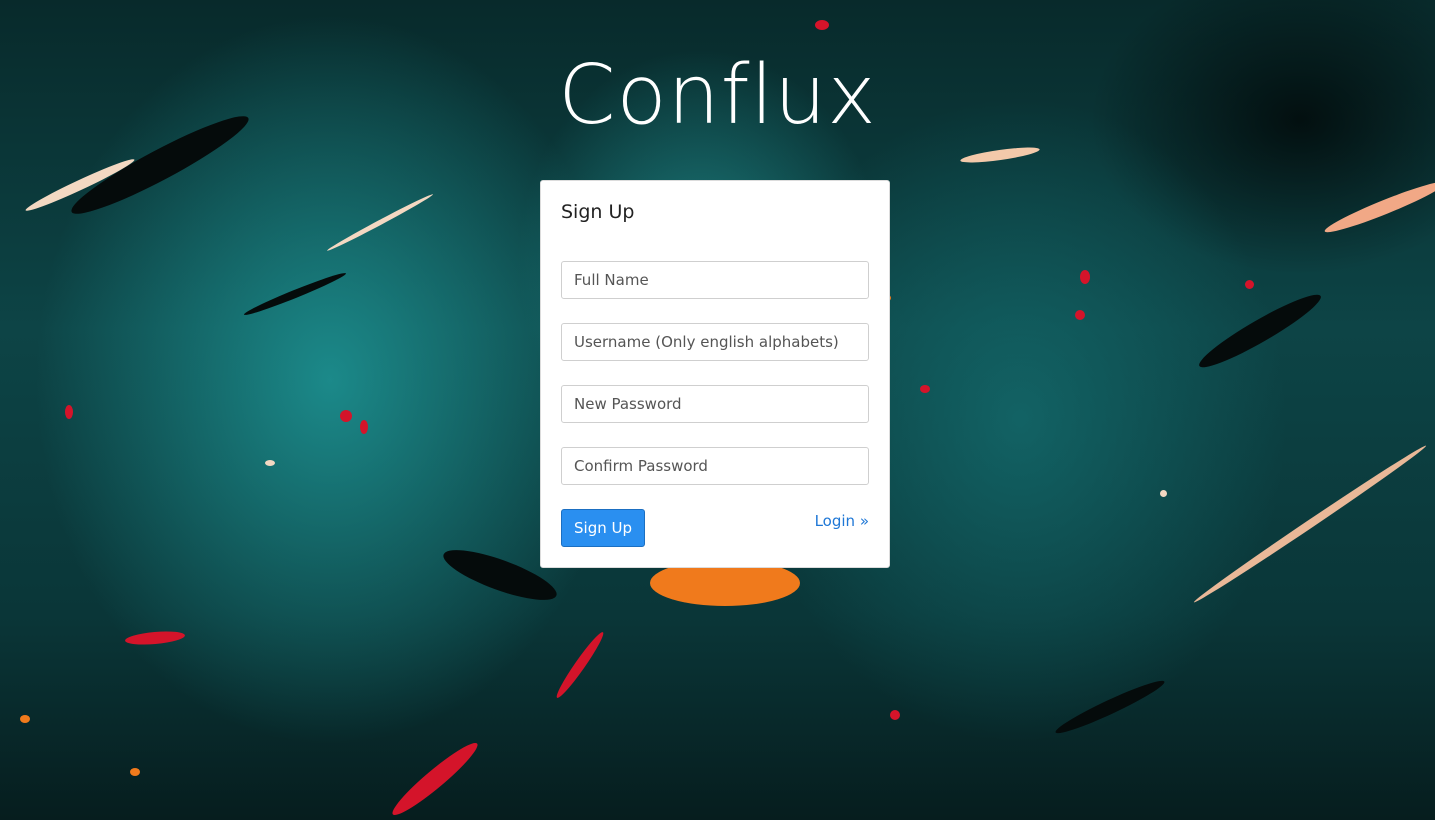 The width and height of the screenshot is (1435, 820). Describe the element at coordinates (715, 280) in the screenshot. I see `full-name-input` at that location.